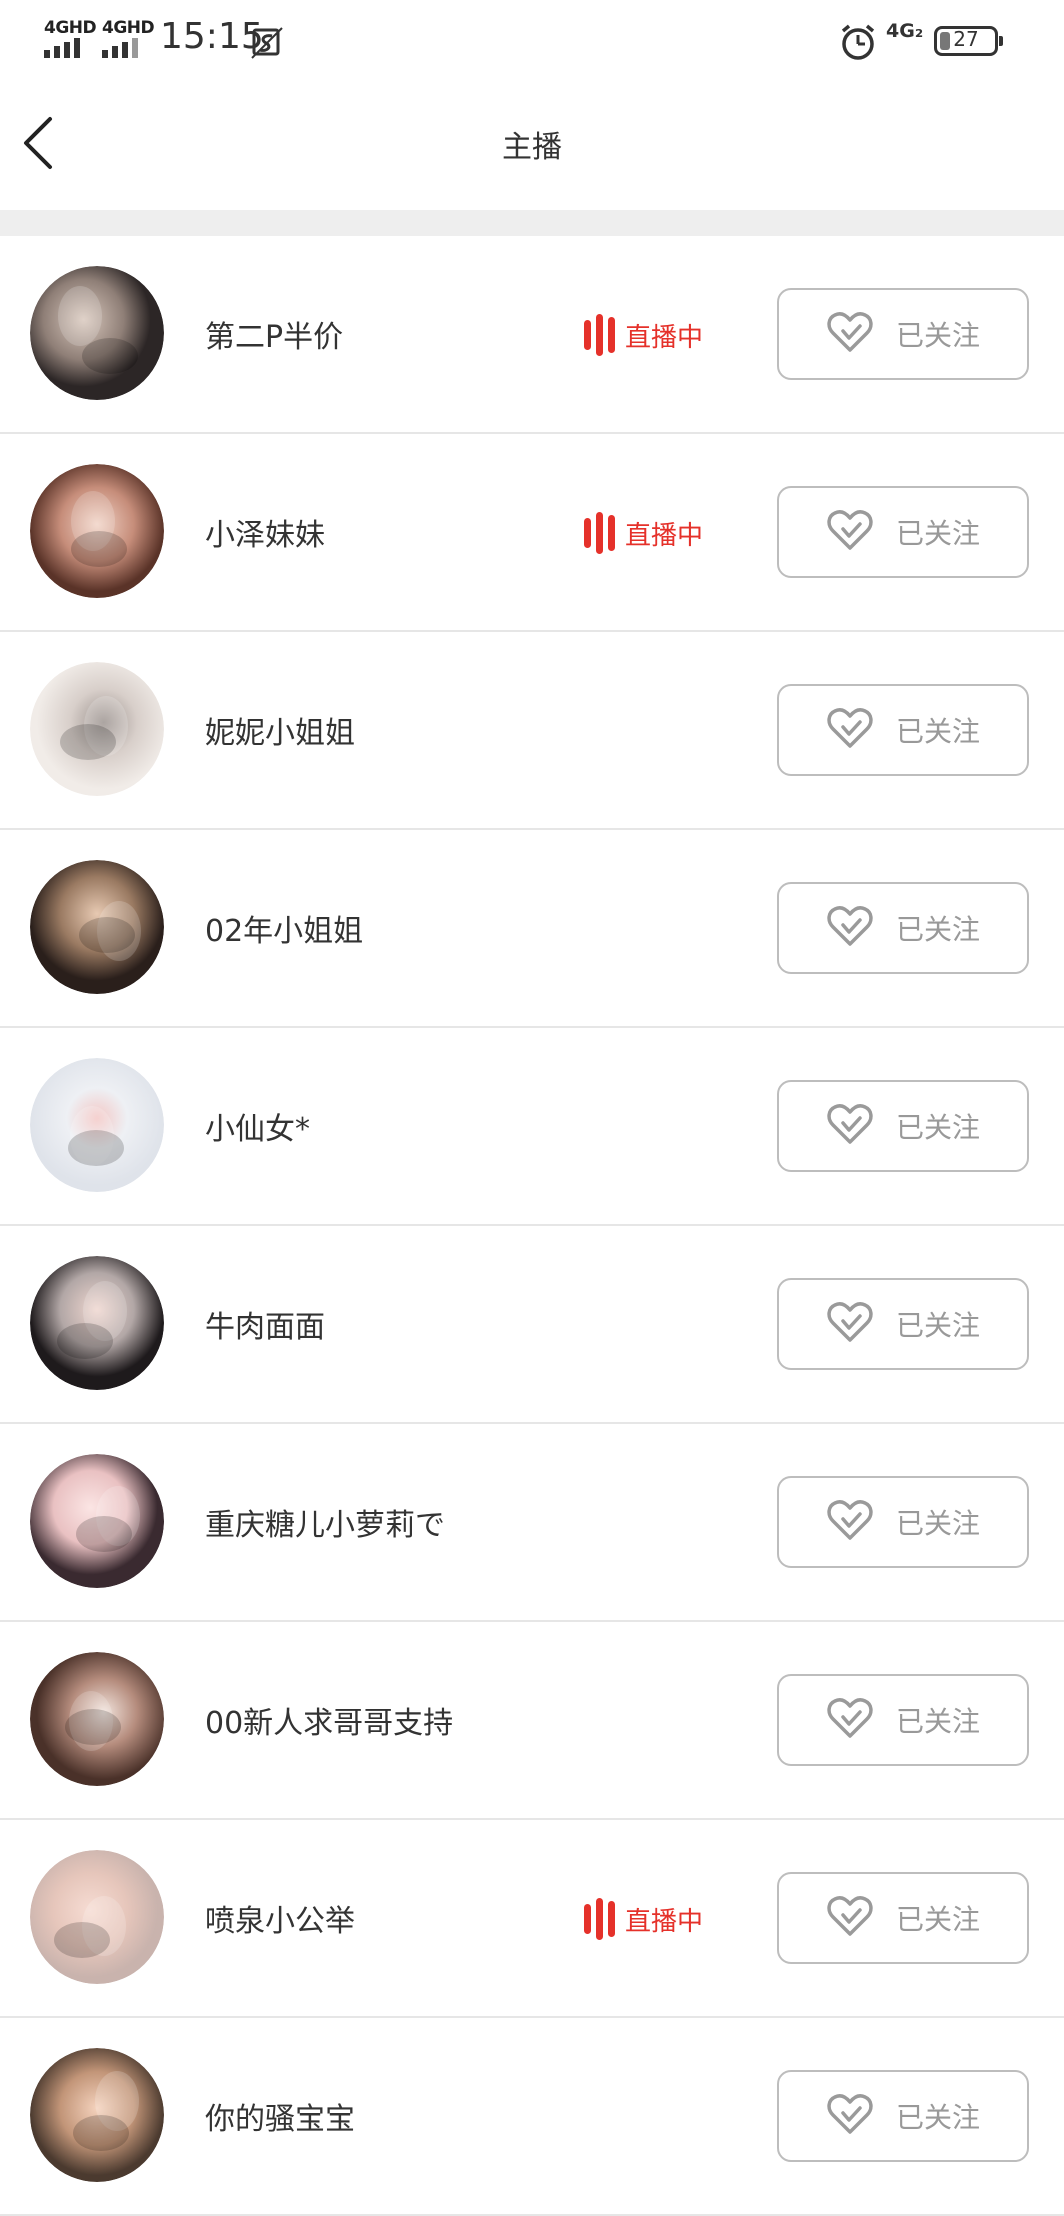  What do you see at coordinates (532, 2117) in the screenshot?
I see `list-item: 你的骚宝宝 已关注` at bounding box center [532, 2117].